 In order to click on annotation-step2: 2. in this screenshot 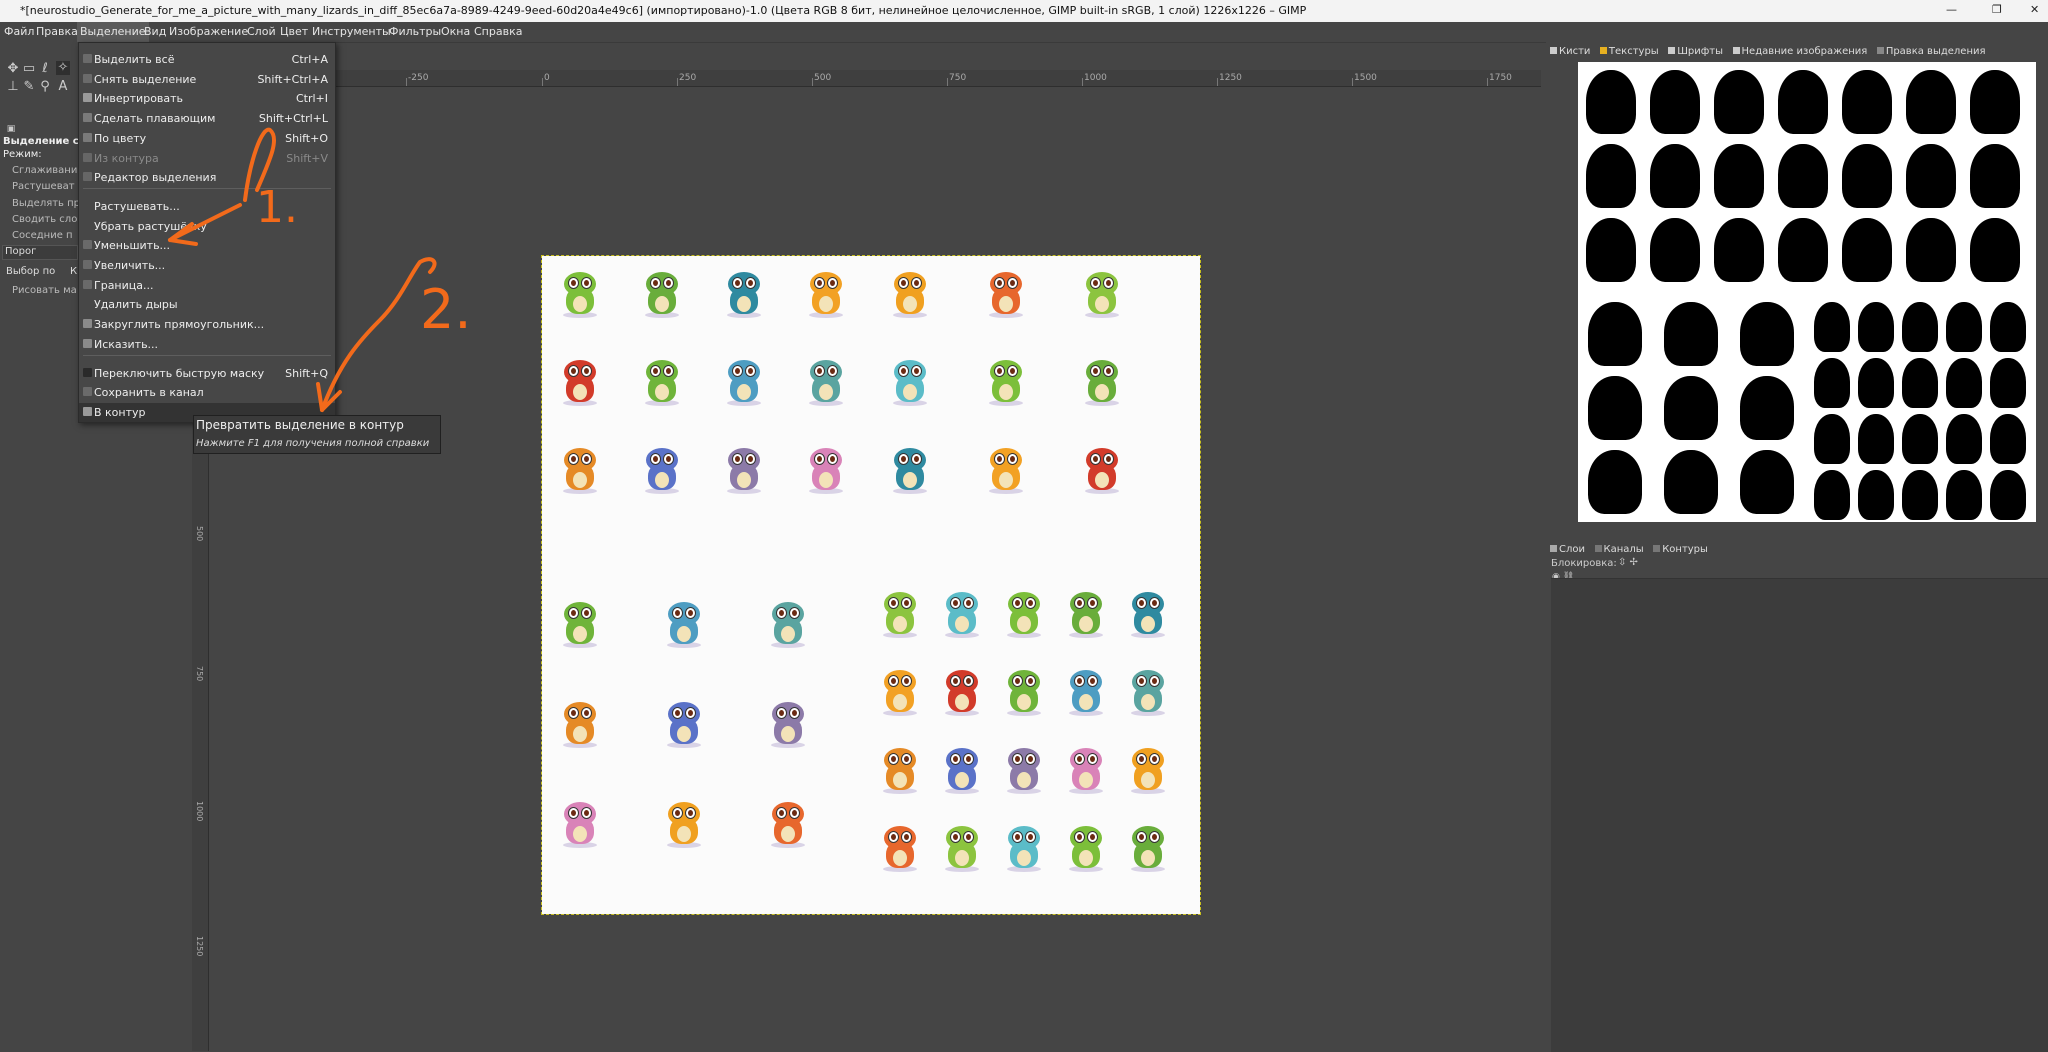, I will do `click(446, 309)`.